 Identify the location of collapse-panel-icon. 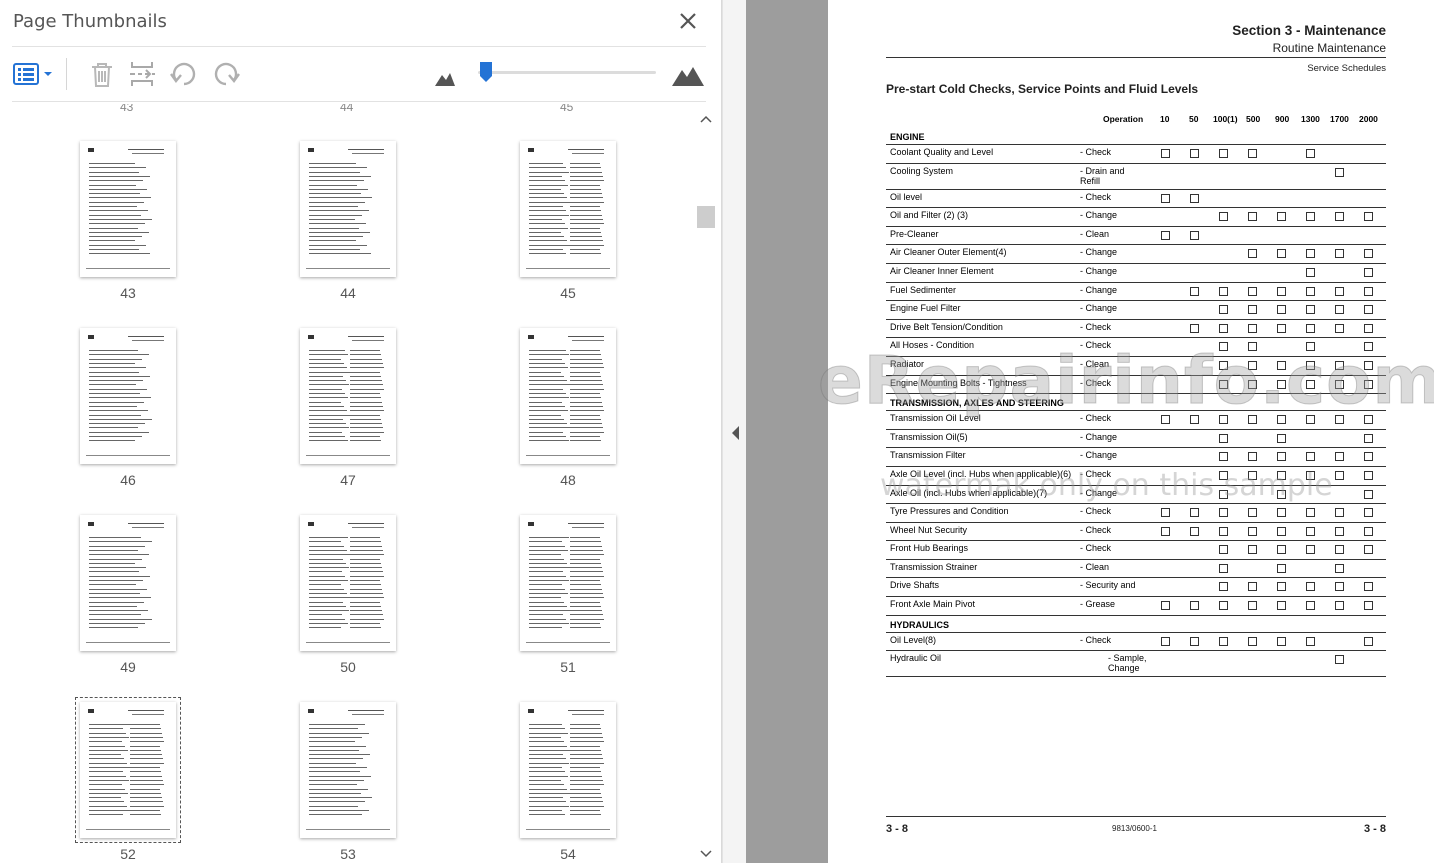
(735, 433).